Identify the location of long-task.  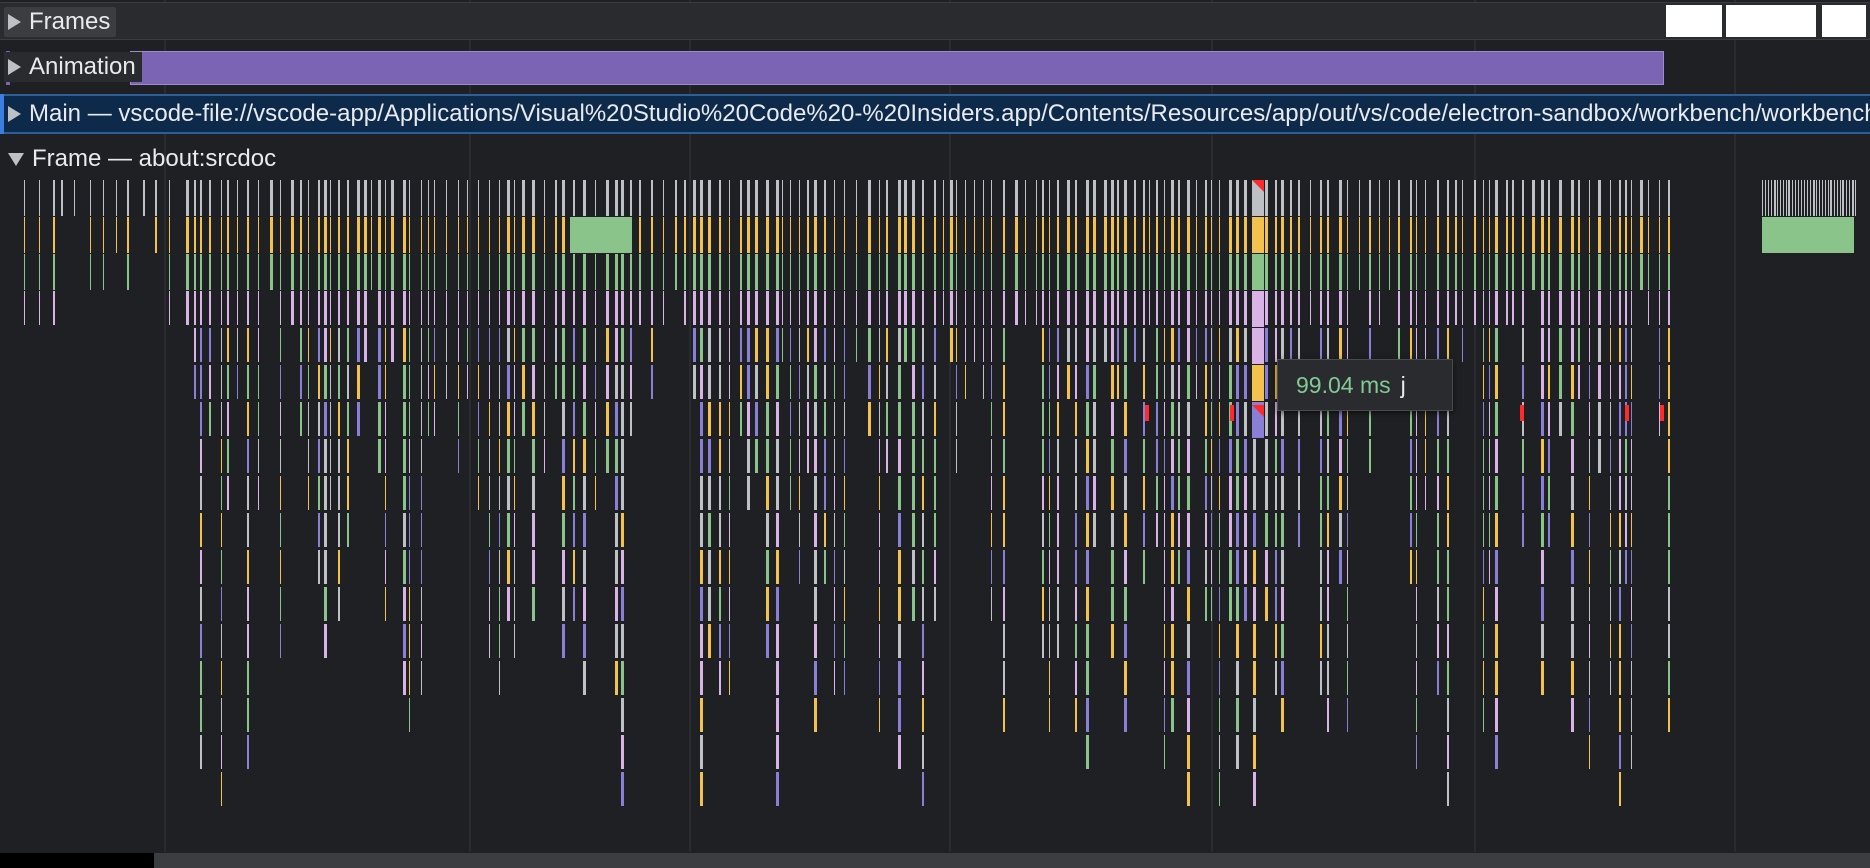
(1258, 272).